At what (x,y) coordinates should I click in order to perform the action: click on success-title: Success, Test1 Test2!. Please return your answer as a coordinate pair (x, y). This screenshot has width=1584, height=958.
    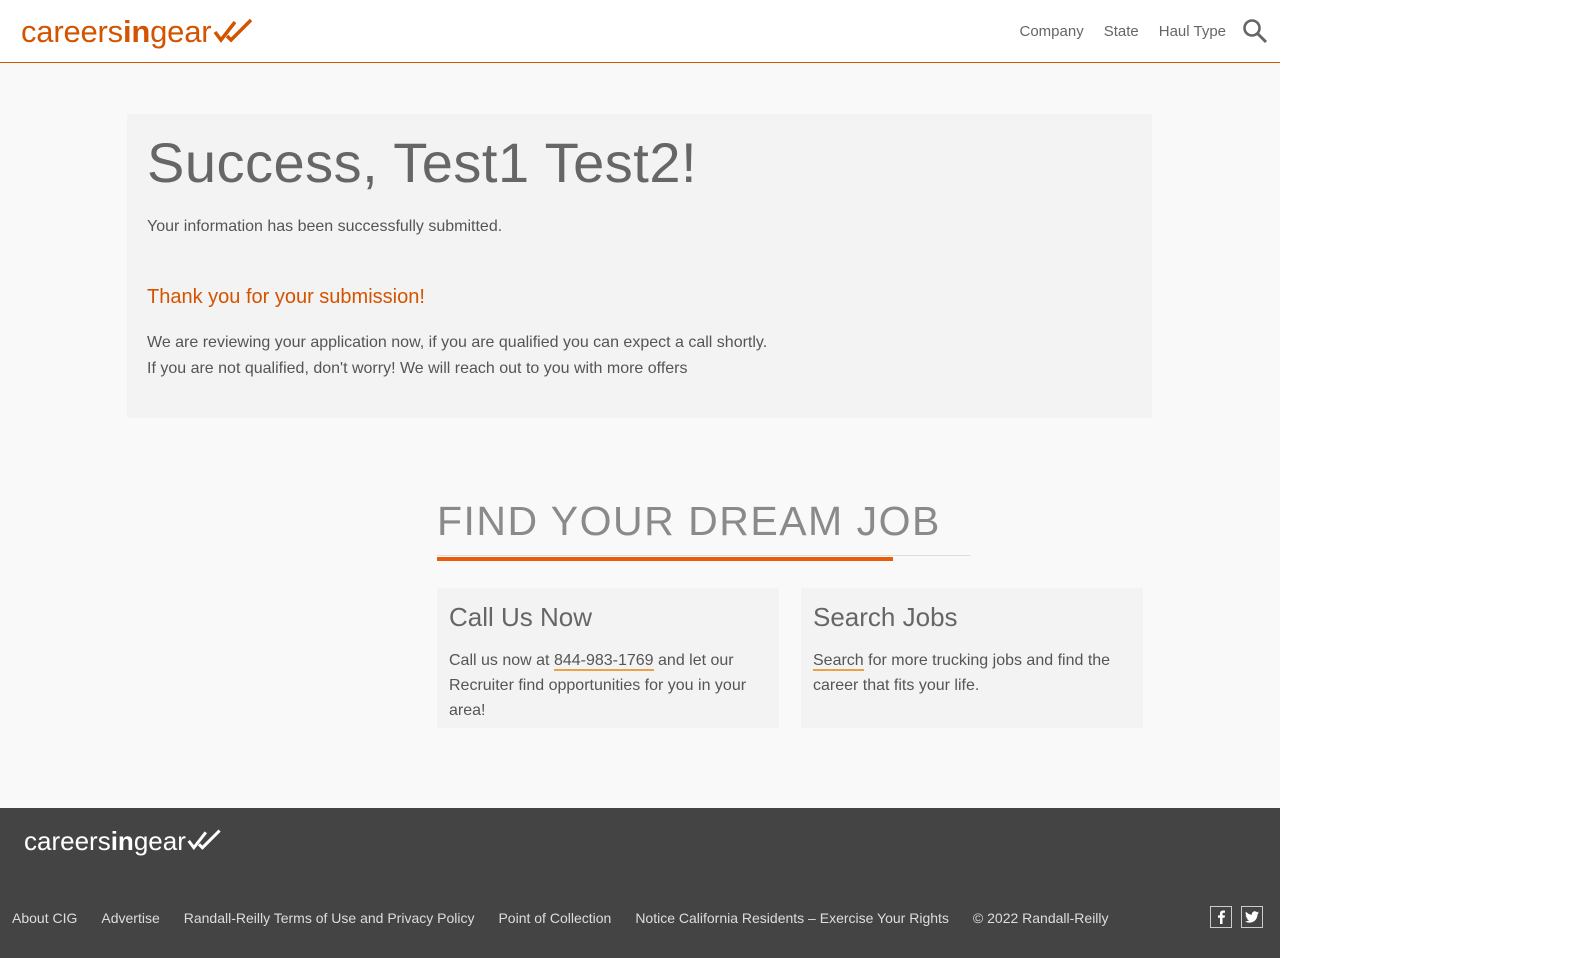
    Looking at the image, I should click on (422, 162).